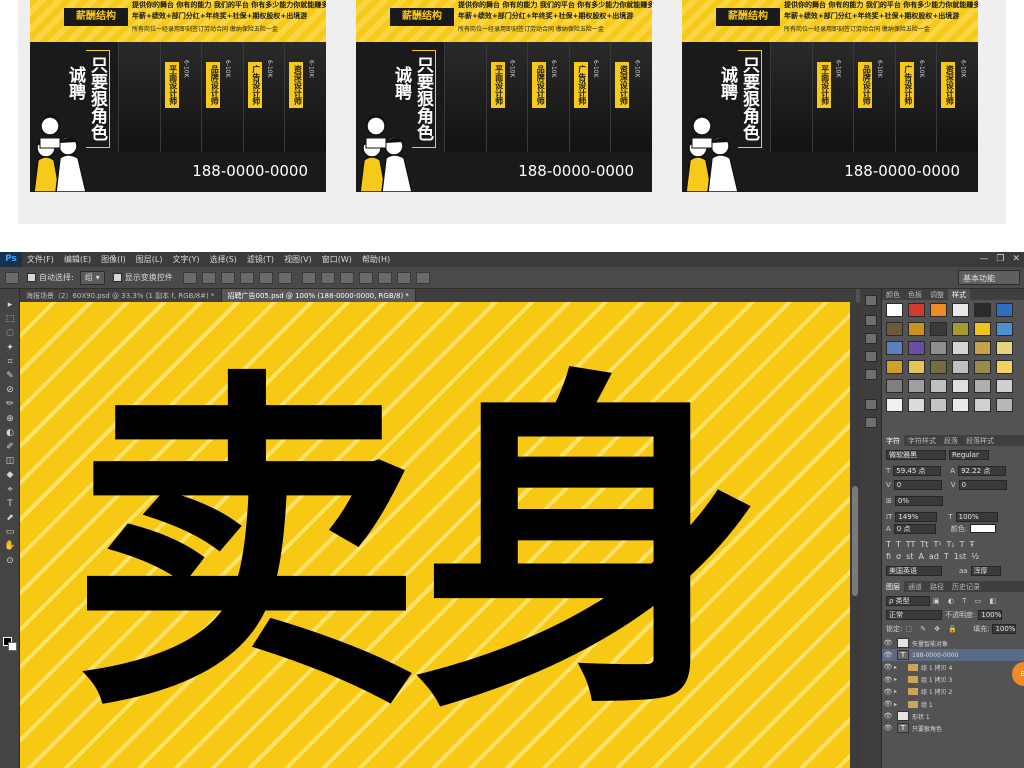  I want to click on maximize-button: ❐, so click(1000, 259).